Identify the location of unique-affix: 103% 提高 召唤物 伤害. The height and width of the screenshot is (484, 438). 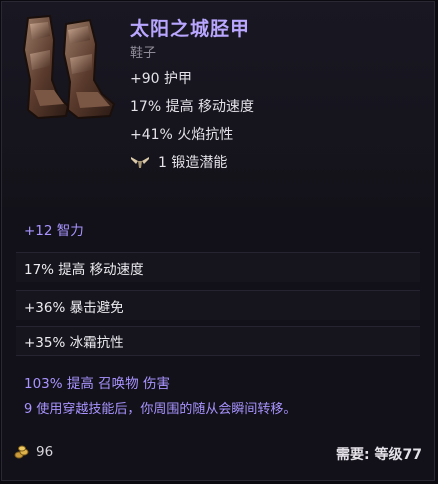
(97, 384).